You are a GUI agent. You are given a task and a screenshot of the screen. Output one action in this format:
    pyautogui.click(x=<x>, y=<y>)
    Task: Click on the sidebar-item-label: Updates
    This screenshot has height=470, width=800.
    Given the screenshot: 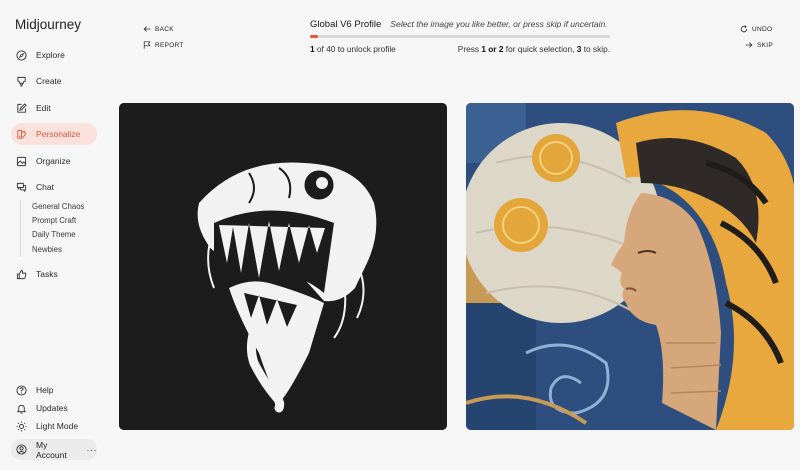 What is the action you would take?
    pyautogui.click(x=52, y=408)
    